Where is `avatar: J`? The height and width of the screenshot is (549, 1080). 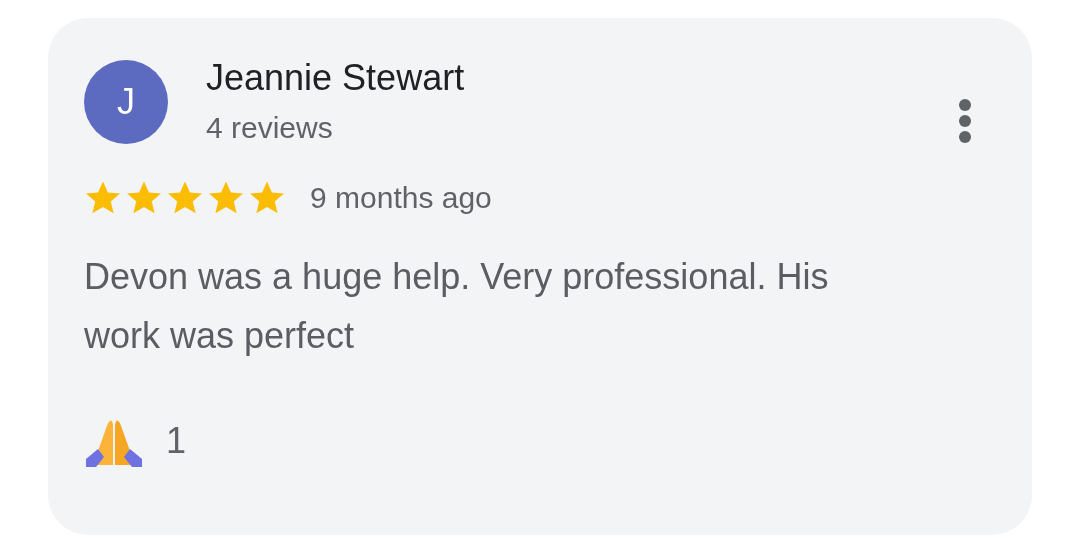 avatar: J is located at coordinates (126, 102).